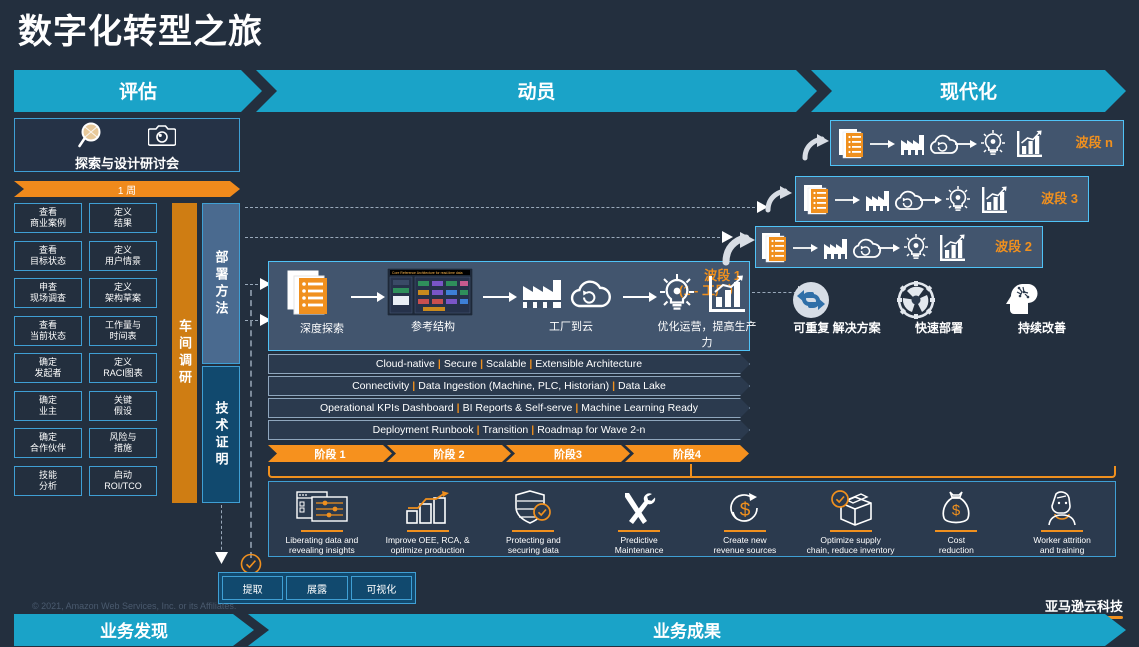 This screenshot has width=1139, height=647. I want to click on wave-1-step-3: 工厂到云, so click(571, 302).